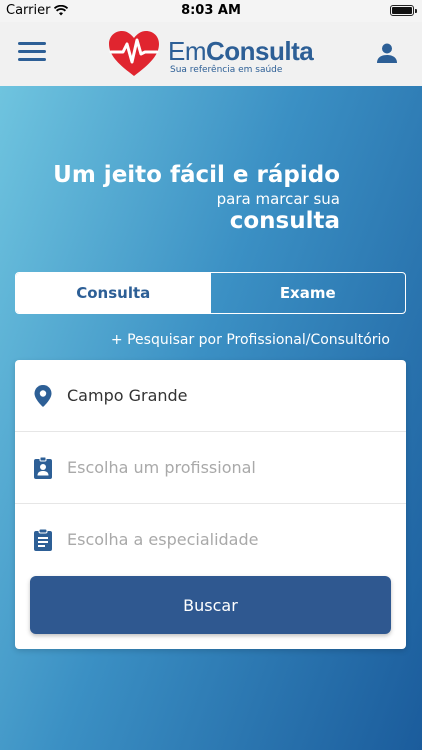 This screenshot has width=422, height=750. Describe the element at coordinates (161, 467) in the screenshot. I see `professional-placeholder: Escolha um profissional` at that location.